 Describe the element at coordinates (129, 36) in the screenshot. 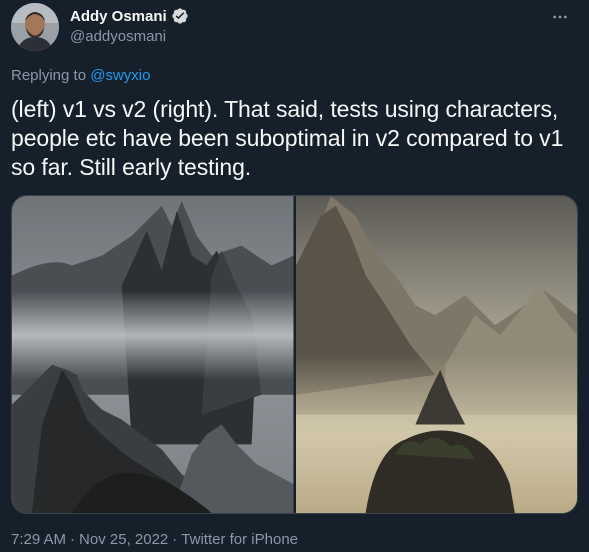

I see `author-handle: @addyosmani` at that location.